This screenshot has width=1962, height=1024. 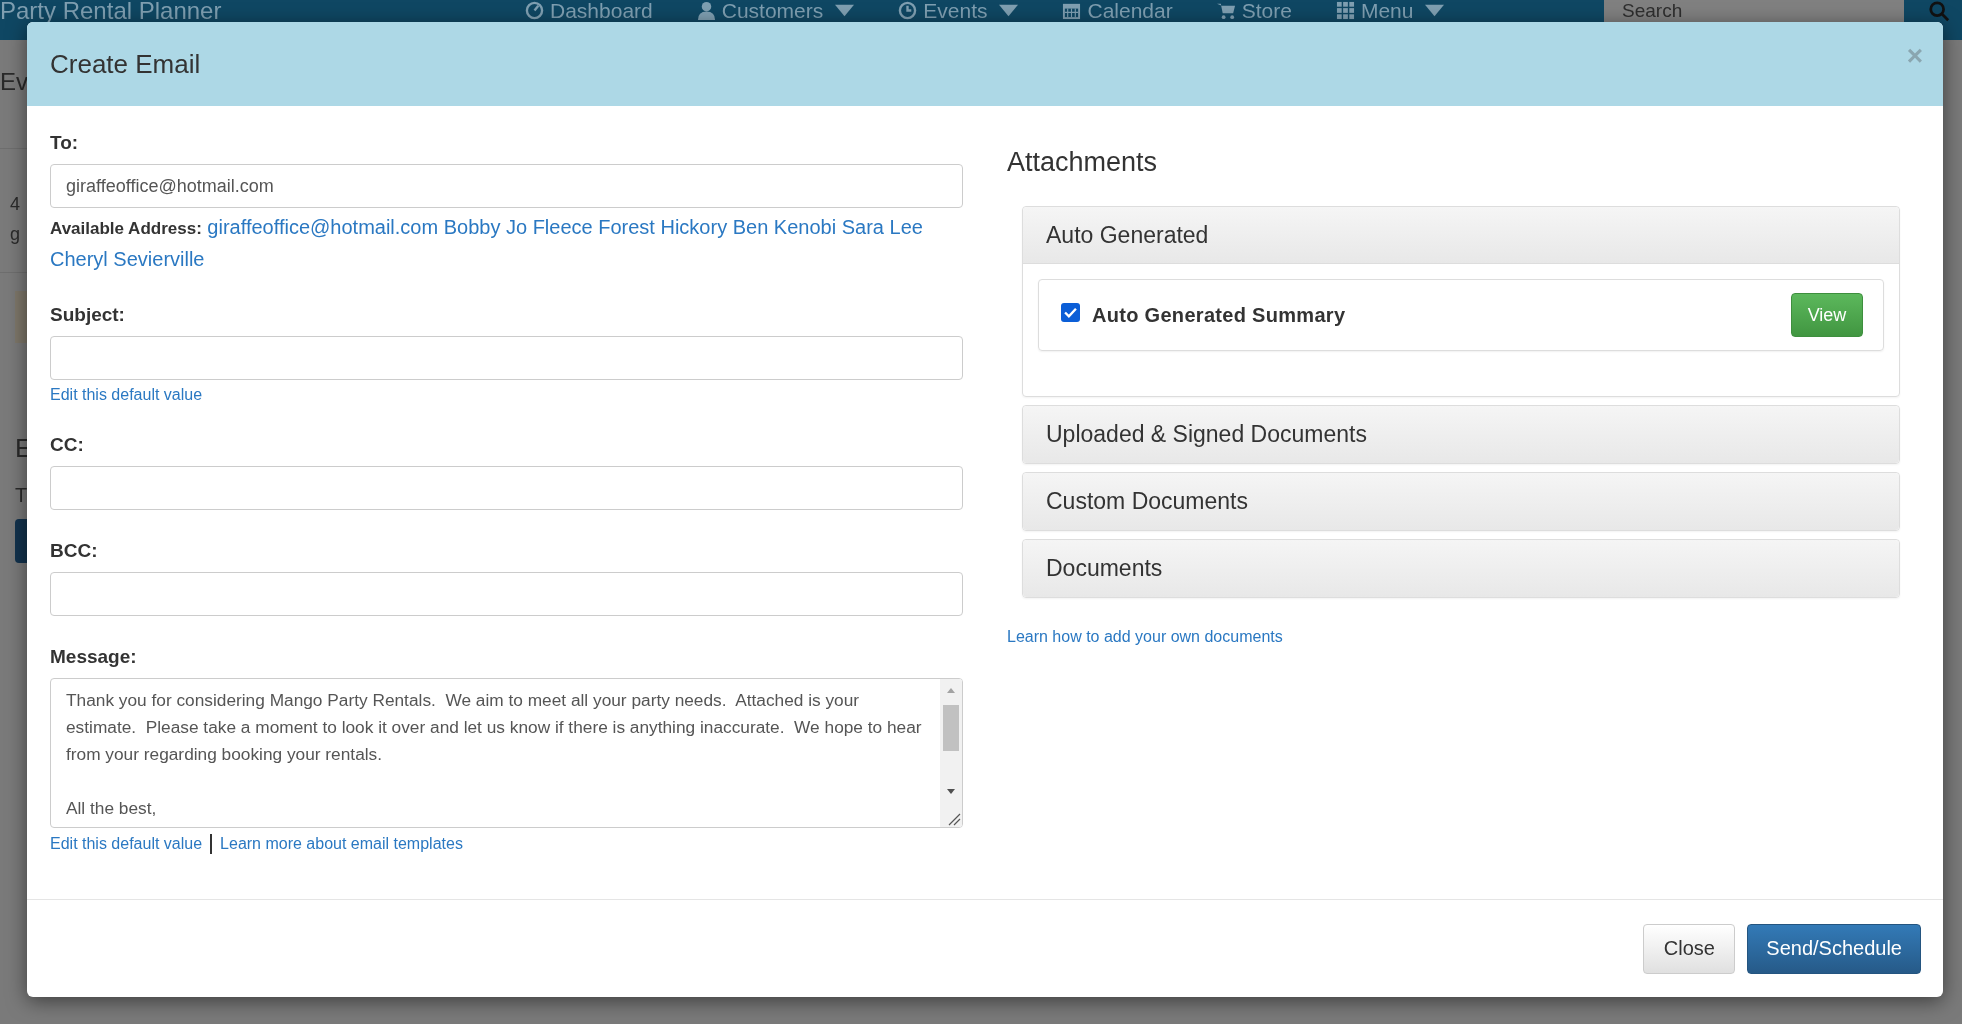 I want to click on field-label: Message:, so click(x=94, y=657).